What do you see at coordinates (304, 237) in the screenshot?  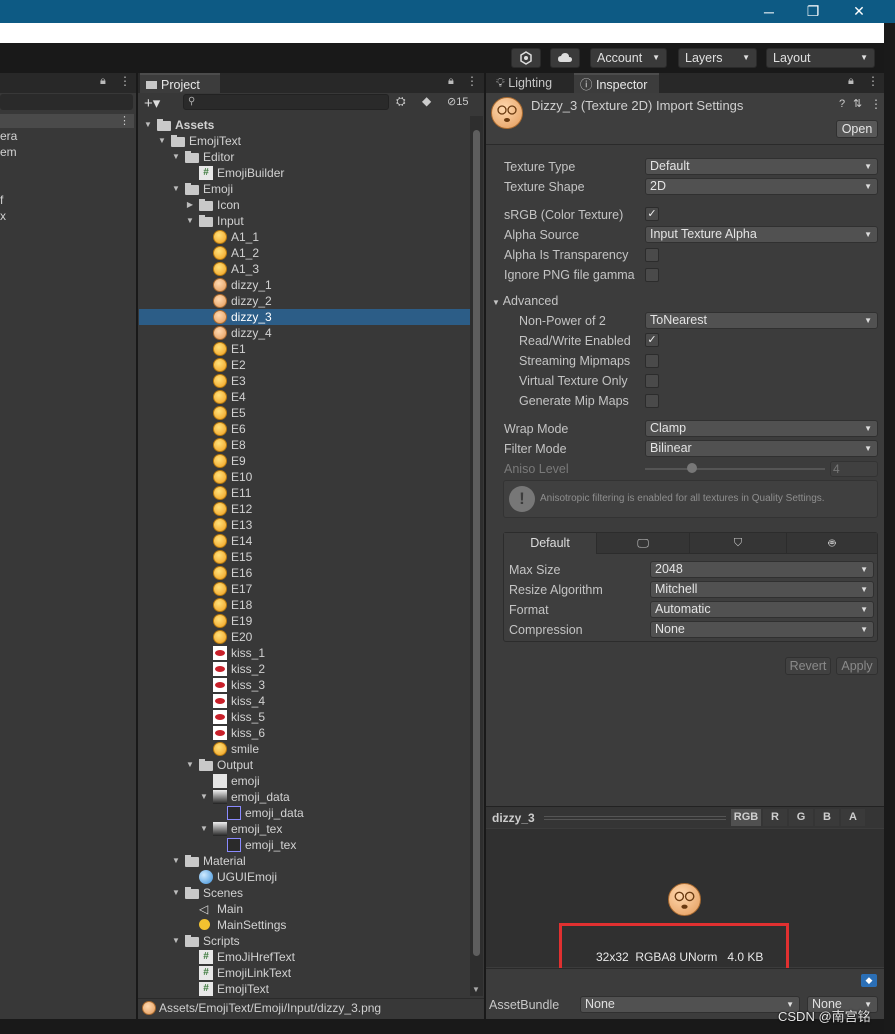 I see `tree-item: A1_1` at bounding box center [304, 237].